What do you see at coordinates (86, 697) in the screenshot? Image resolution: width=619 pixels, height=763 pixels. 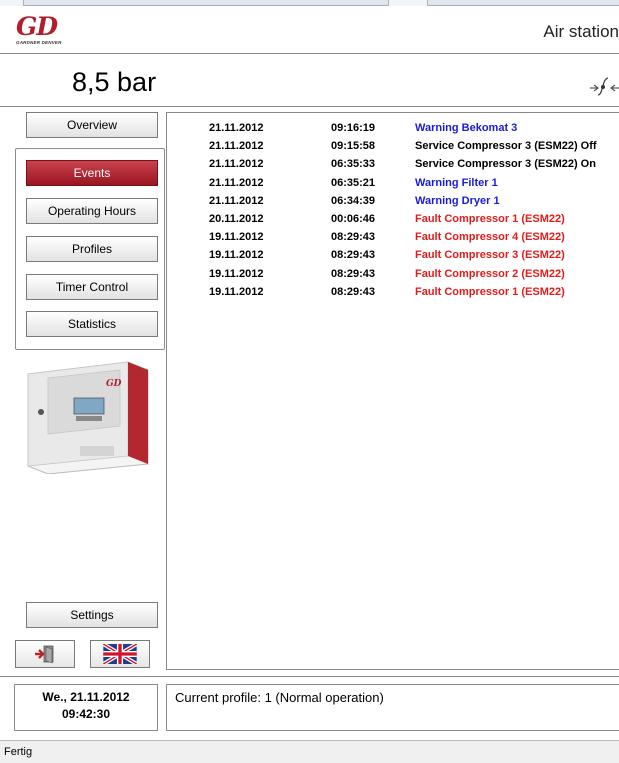 I see `current-date: We., 21.11.2012` at bounding box center [86, 697].